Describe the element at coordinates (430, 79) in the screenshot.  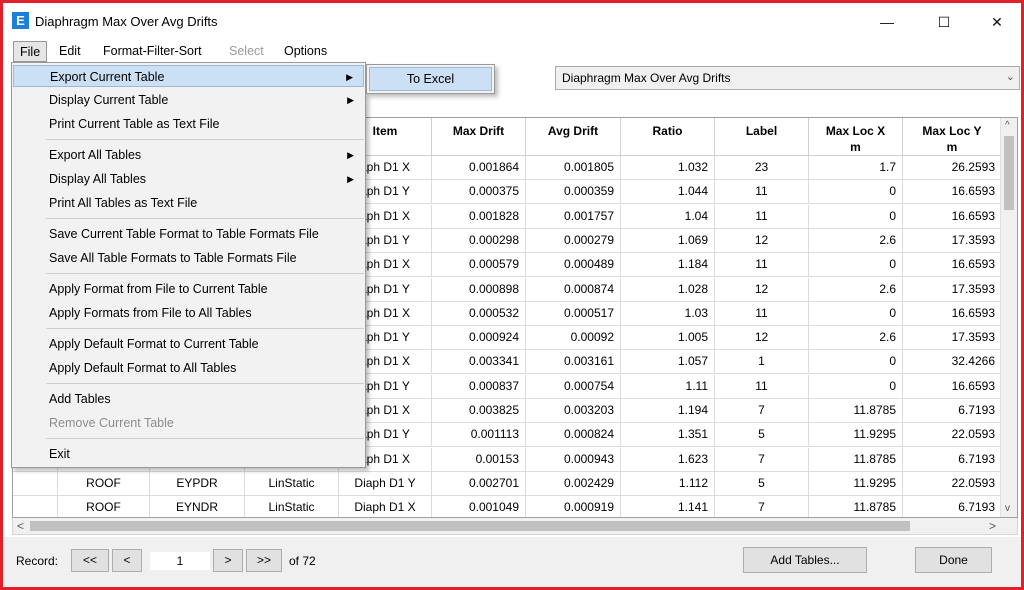
I see `to-excel-menu-item: To Excel` at that location.